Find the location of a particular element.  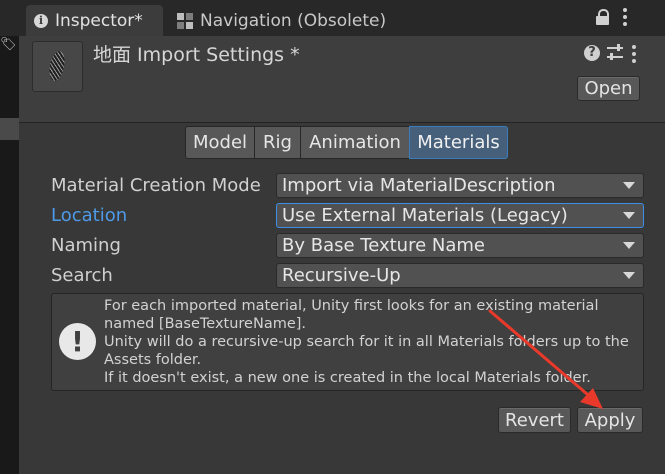

tab-materials: Materials is located at coordinates (458, 142).